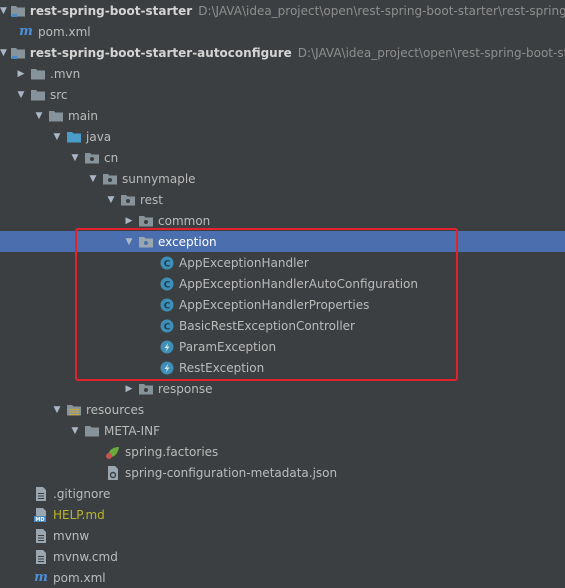 Image resolution: width=565 pixels, height=588 pixels. I want to click on tree-node-label: spring-configuration-metadata.json, so click(231, 472).